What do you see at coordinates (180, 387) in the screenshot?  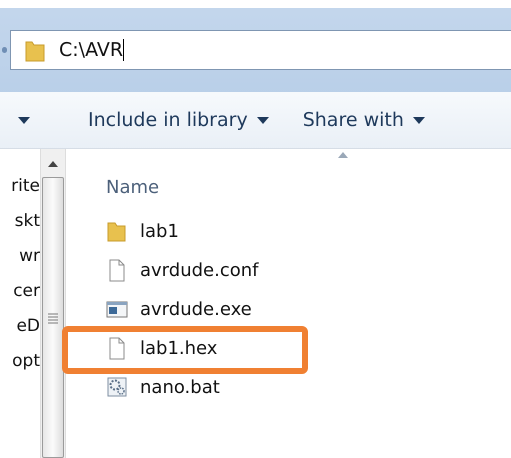 I see `file-name: nano.bat` at bounding box center [180, 387].